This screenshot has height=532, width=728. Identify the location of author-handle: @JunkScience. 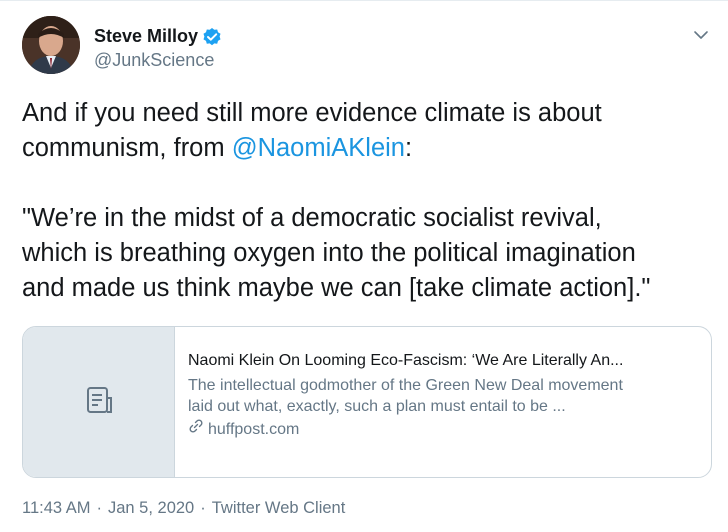
(154, 60).